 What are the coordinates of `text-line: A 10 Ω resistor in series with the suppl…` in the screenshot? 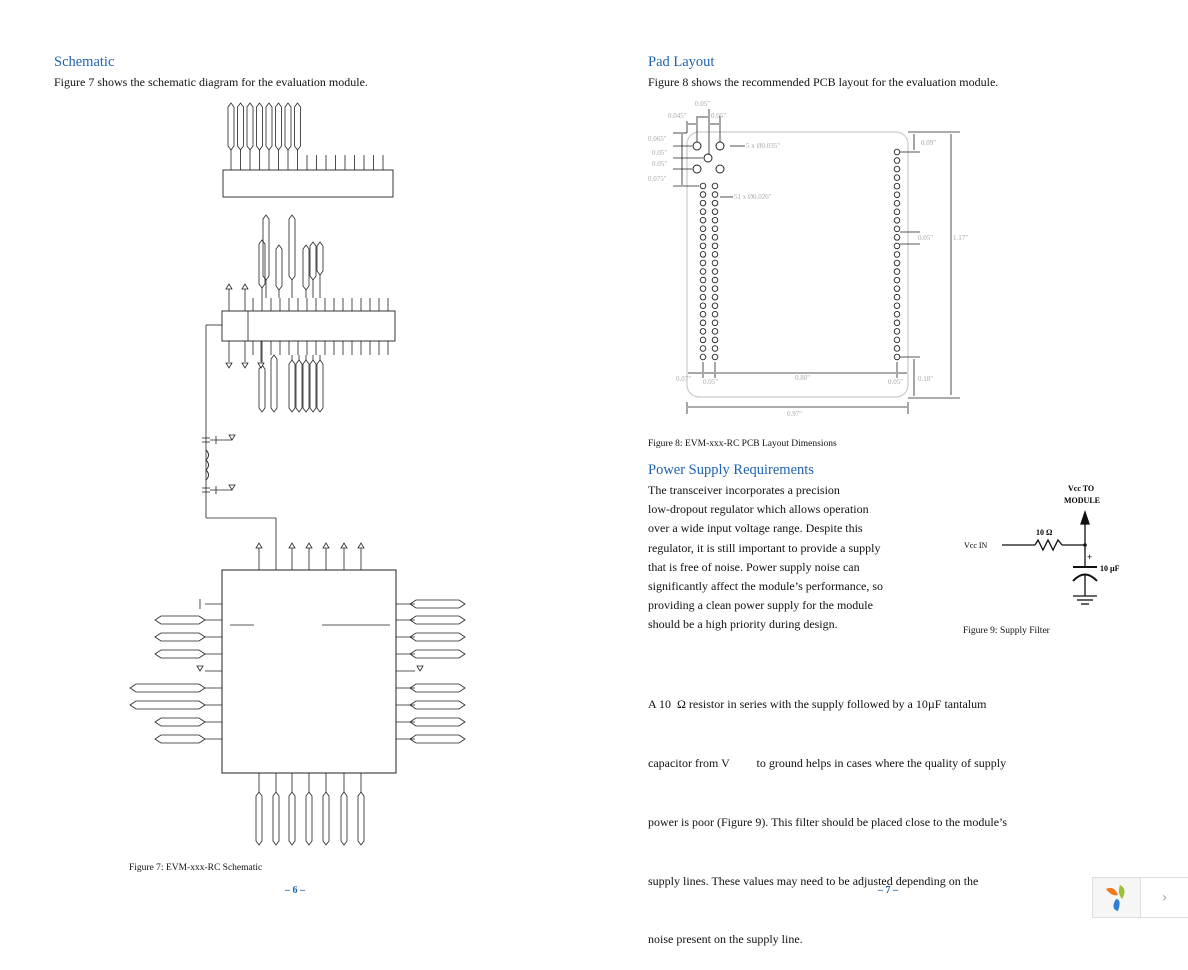 It's located at (817, 704).